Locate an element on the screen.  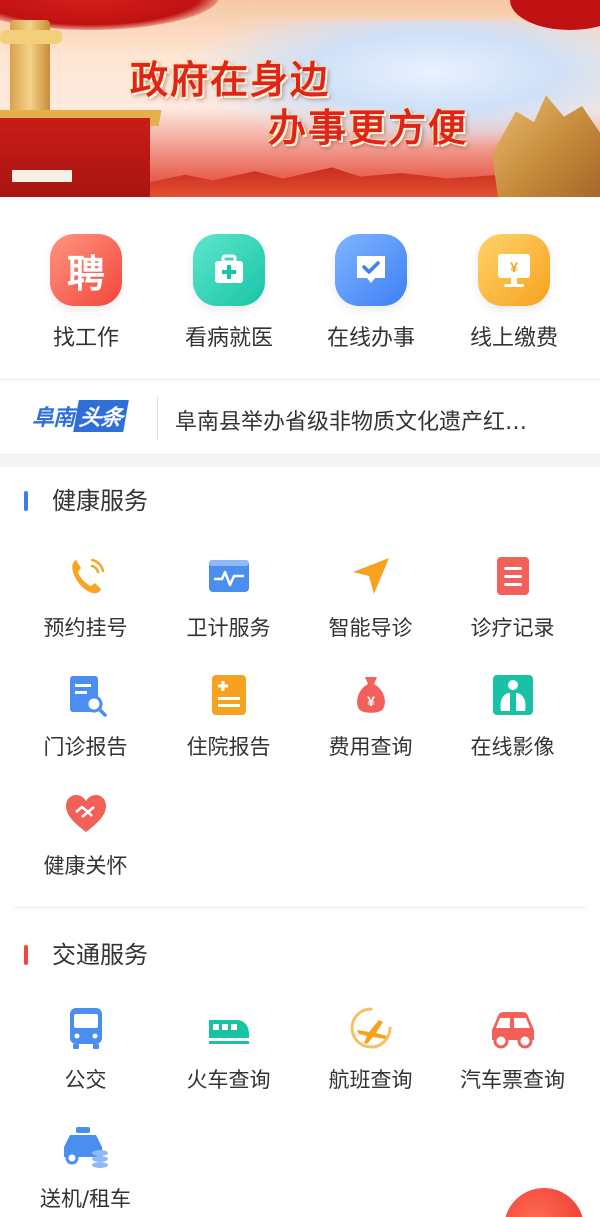
quick-medical-label: 看病就医 is located at coordinates (228, 338).